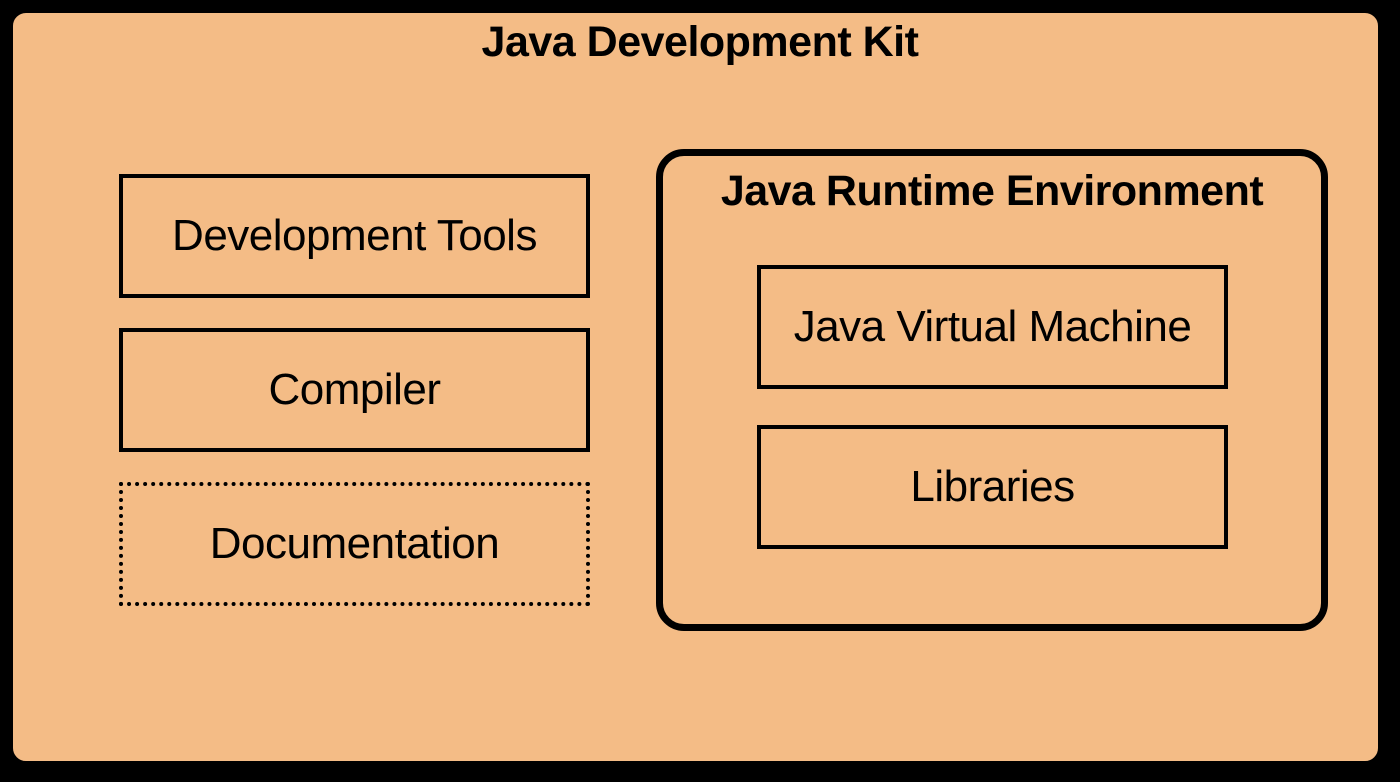 The image size is (1400, 782). Describe the element at coordinates (700, 42) in the screenshot. I see `jdk-title: Java Development Kit` at that location.